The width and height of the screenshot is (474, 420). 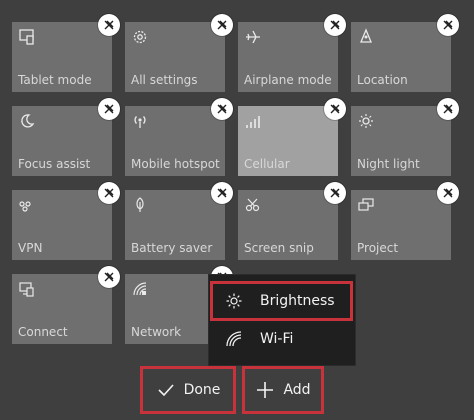 I want to click on done-button: Done, so click(x=188, y=390).